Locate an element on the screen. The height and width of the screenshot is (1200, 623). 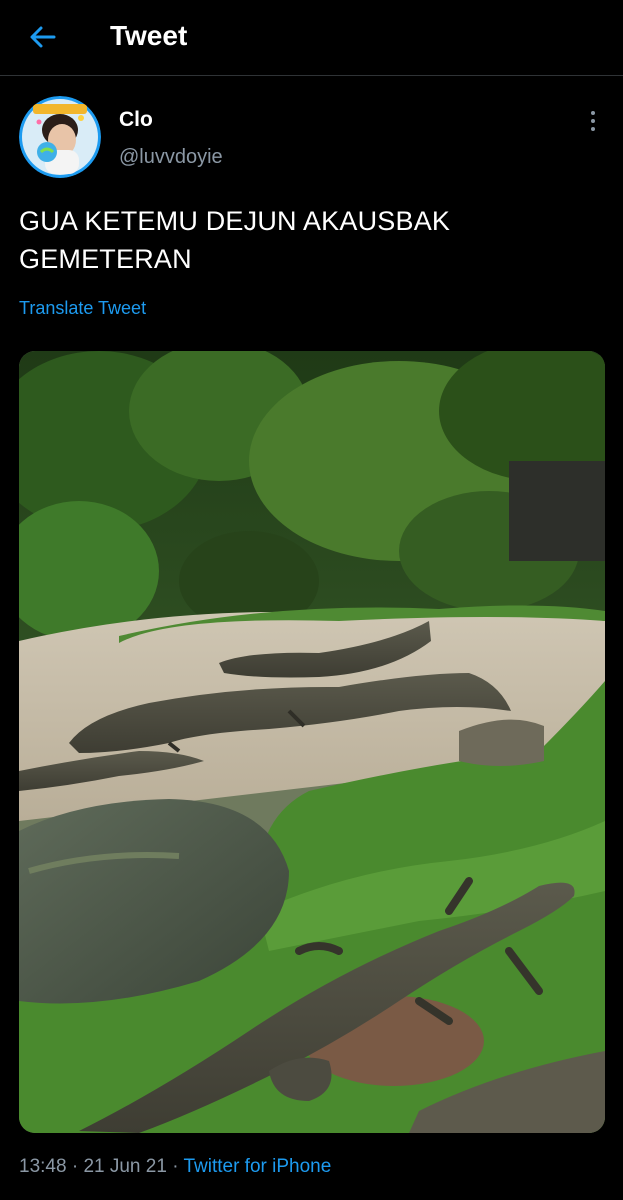
tweet-source-link: Twitter for iPhone is located at coordinates (257, 1166).